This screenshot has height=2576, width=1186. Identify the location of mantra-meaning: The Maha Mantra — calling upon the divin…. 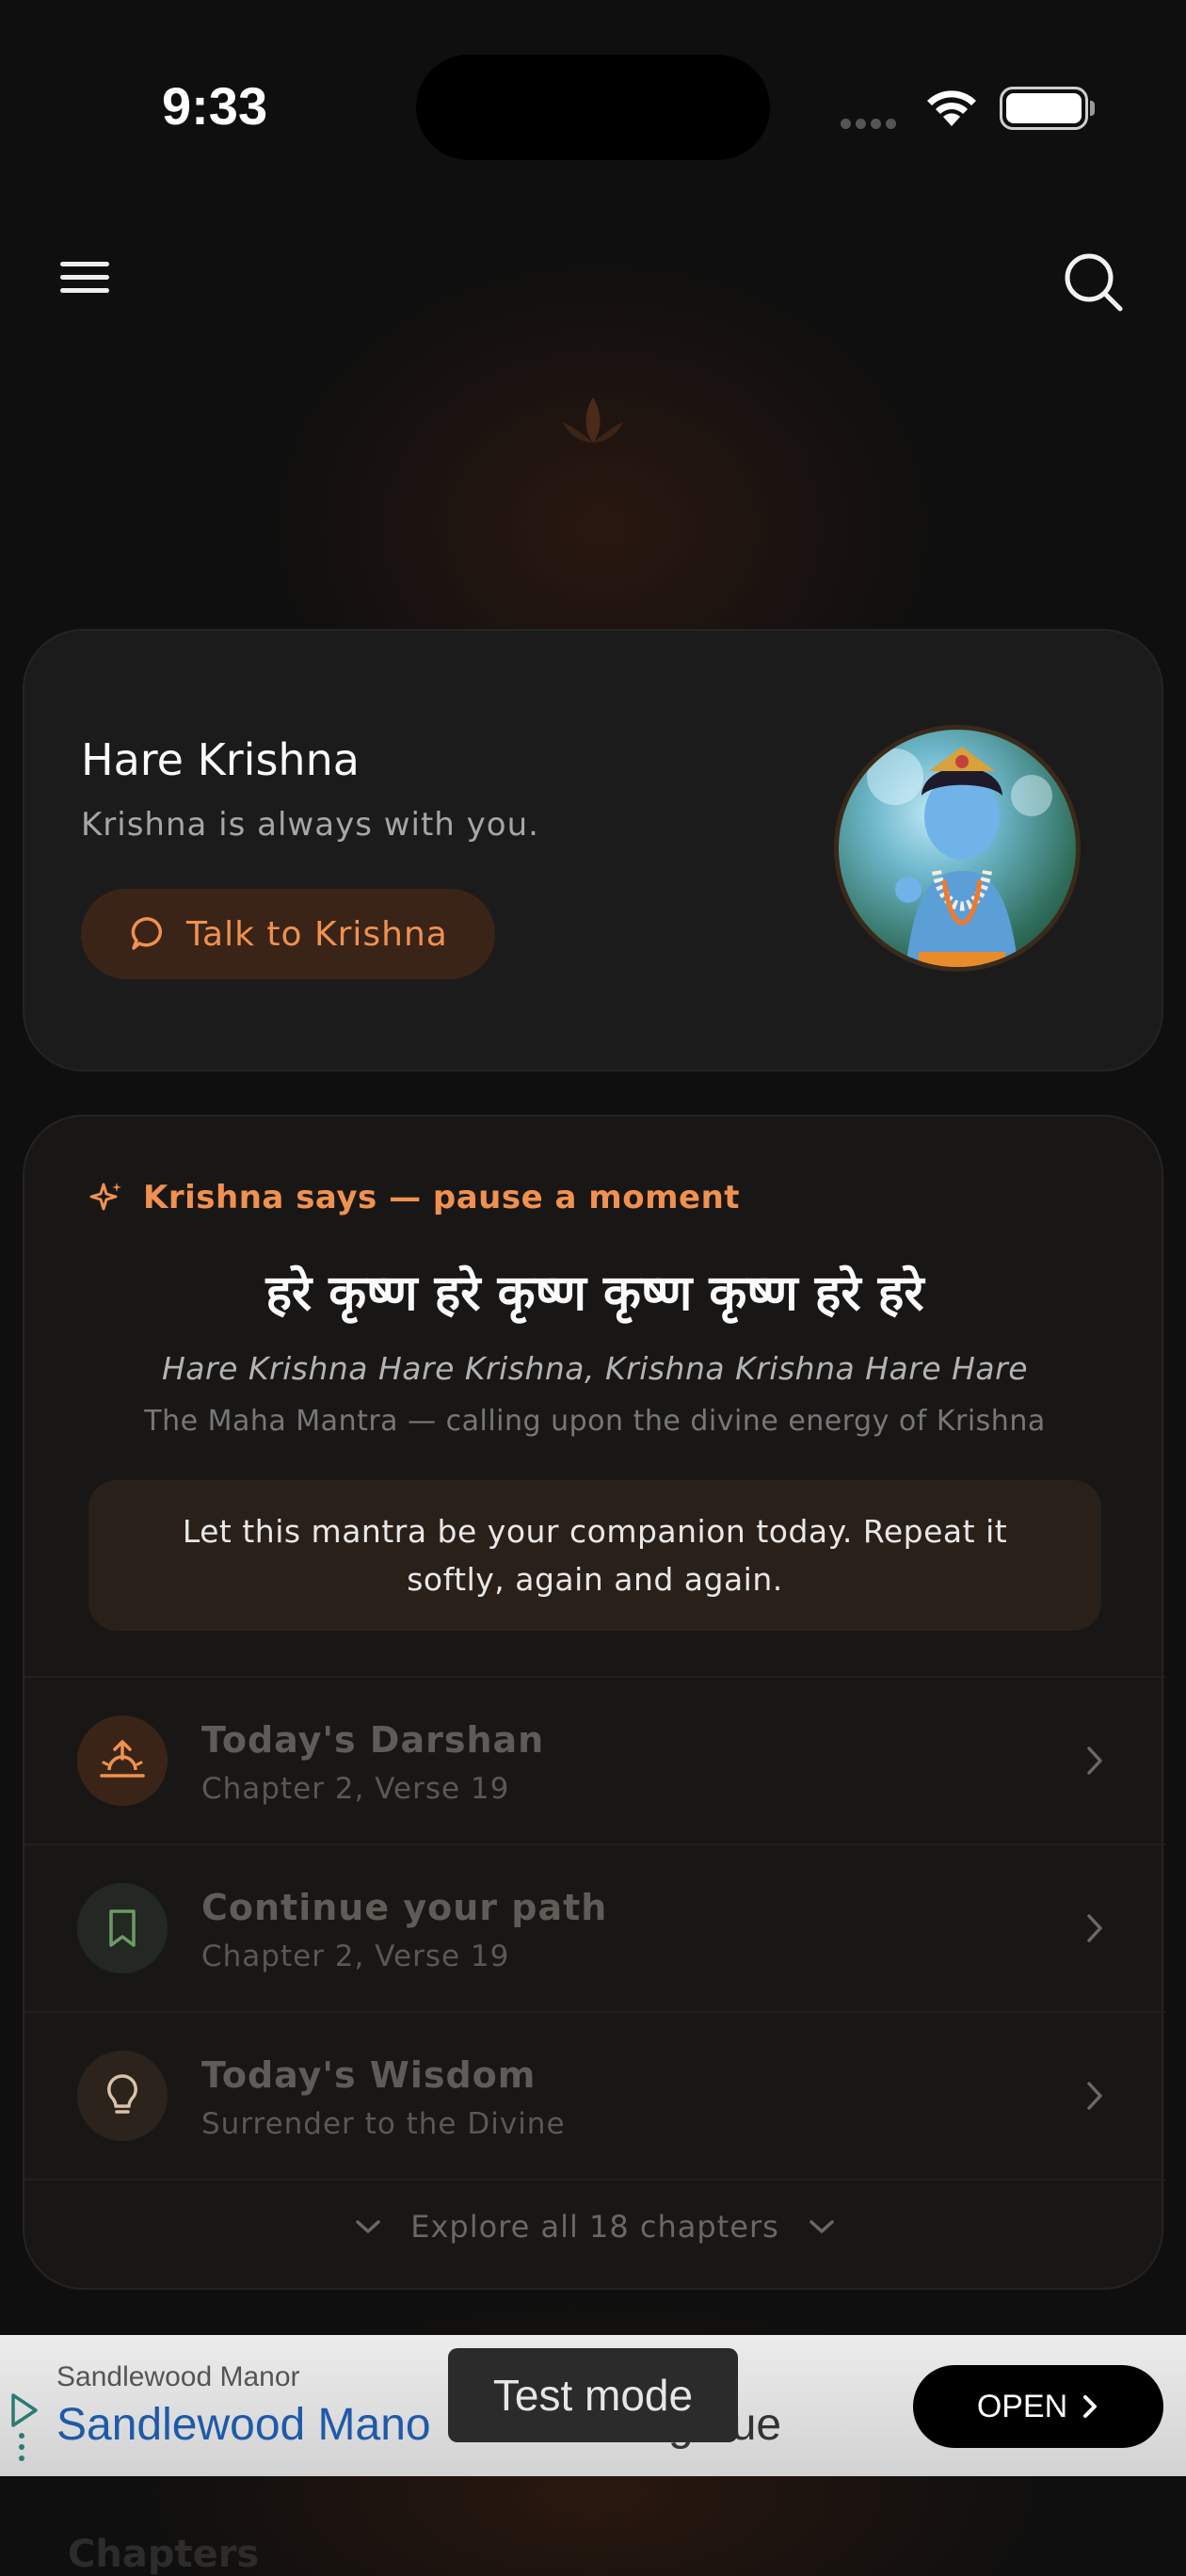
(595, 1421).